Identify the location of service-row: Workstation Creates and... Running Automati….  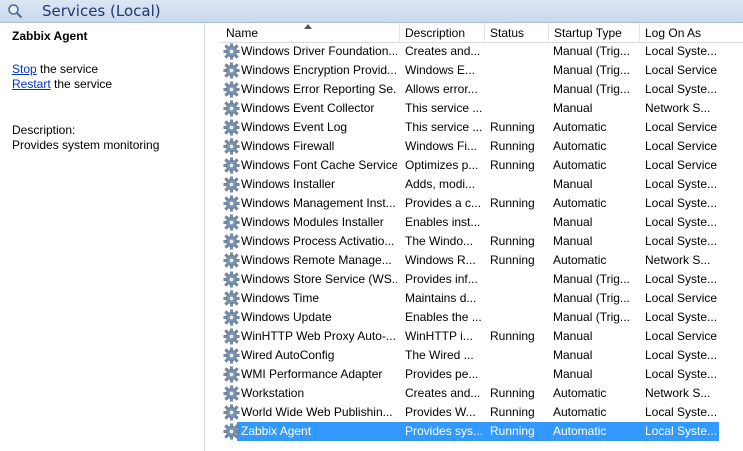
(481, 393).